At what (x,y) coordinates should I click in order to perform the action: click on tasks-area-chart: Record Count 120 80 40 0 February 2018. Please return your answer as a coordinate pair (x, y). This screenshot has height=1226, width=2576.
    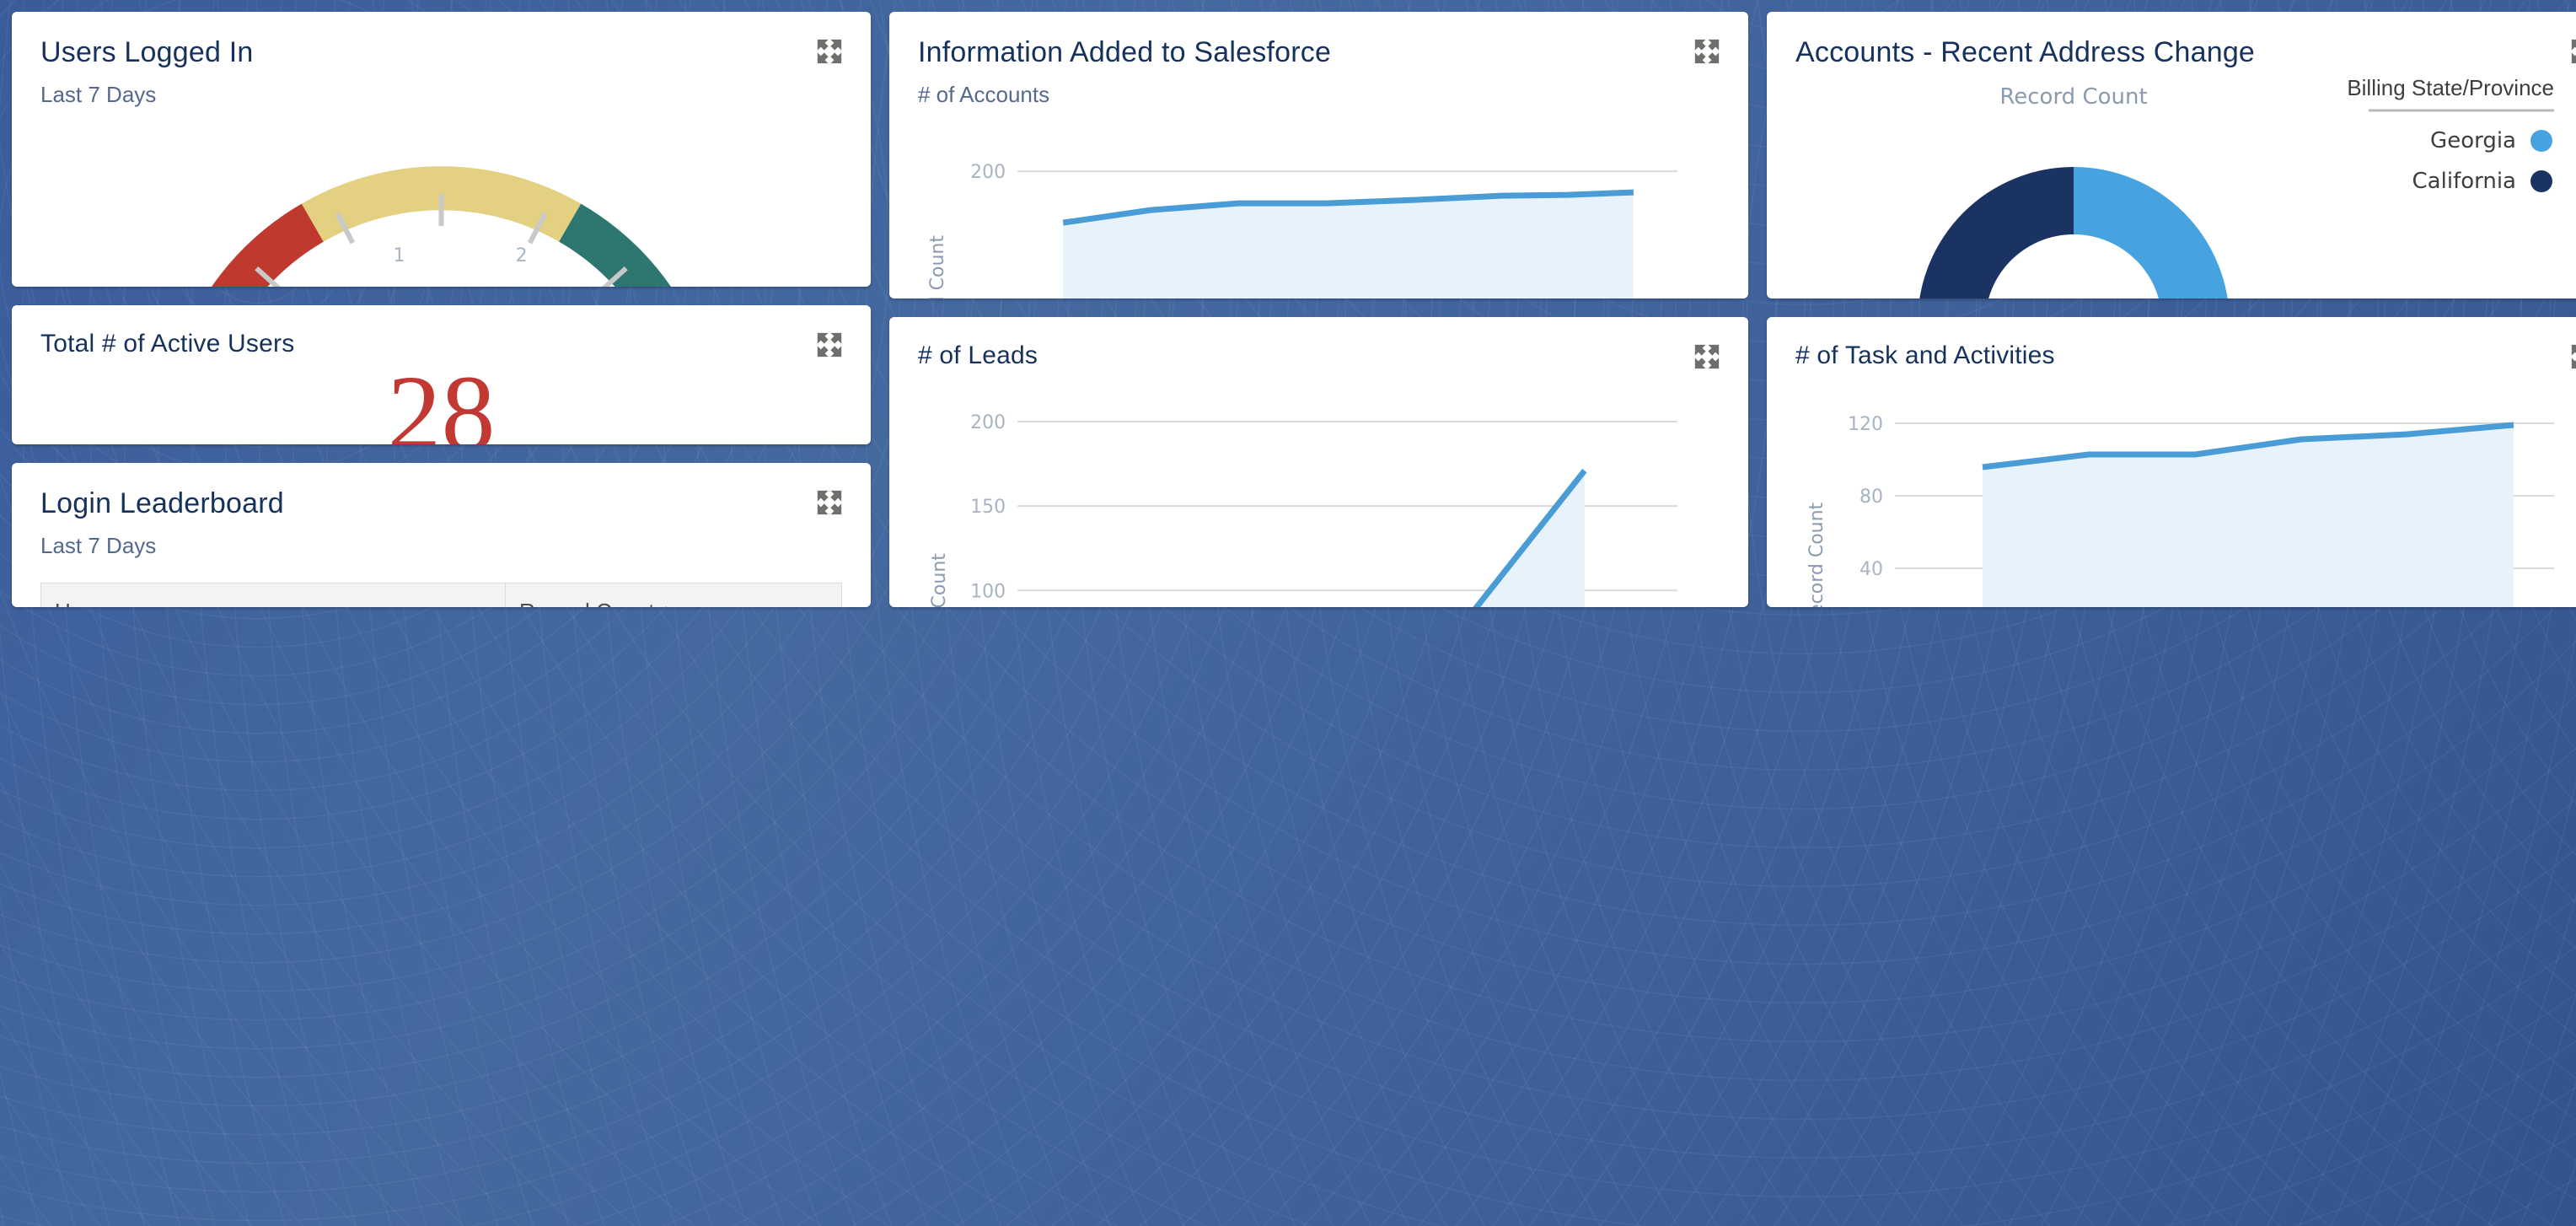
    Looking at the image, I should click on (2185, 489).